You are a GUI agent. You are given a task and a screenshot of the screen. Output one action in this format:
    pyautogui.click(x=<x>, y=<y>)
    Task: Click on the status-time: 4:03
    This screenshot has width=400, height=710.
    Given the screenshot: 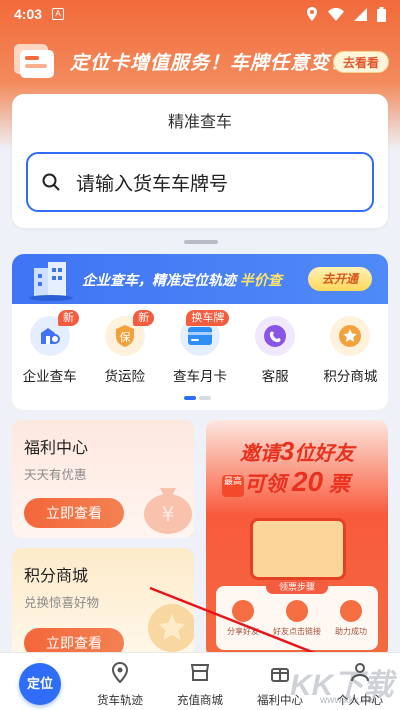 What is the action you would take?
    pyautogui.click(x=28, y=14)
    